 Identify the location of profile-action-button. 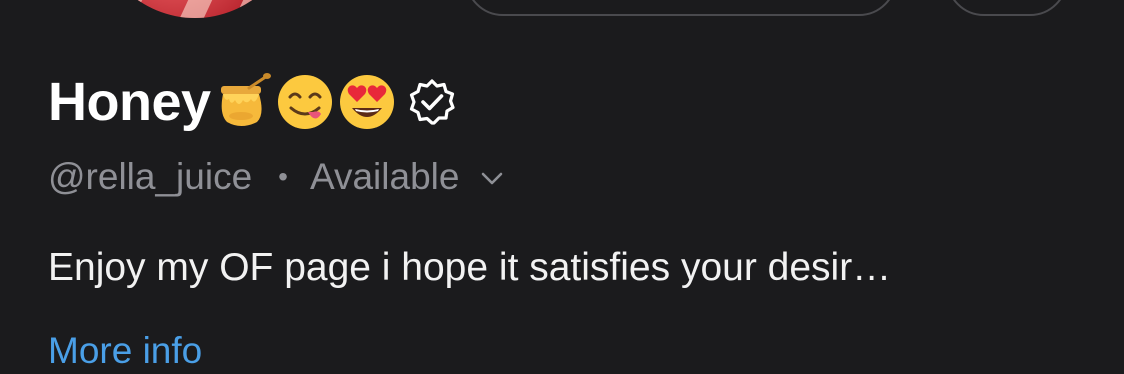
(681, 8).